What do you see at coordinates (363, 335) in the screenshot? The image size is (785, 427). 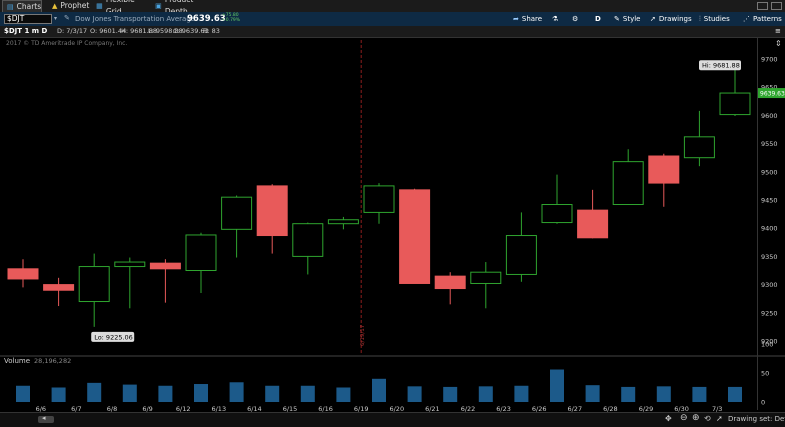 I see `session-divider-label: 6/19/17` at bounding box center [363, 335].